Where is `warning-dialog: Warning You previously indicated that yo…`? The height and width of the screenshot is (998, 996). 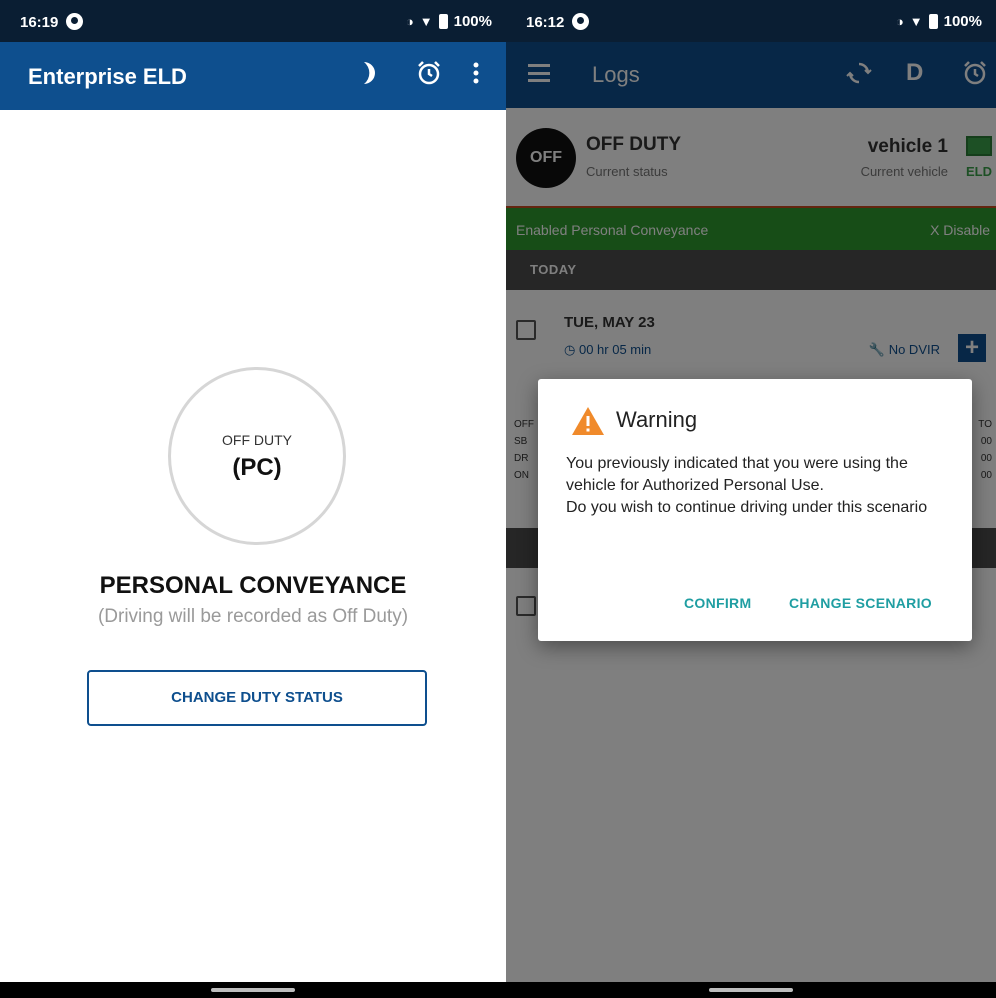
warning-dialog: Warning You previously indicated that yo… is located at coordinates (755, 510).